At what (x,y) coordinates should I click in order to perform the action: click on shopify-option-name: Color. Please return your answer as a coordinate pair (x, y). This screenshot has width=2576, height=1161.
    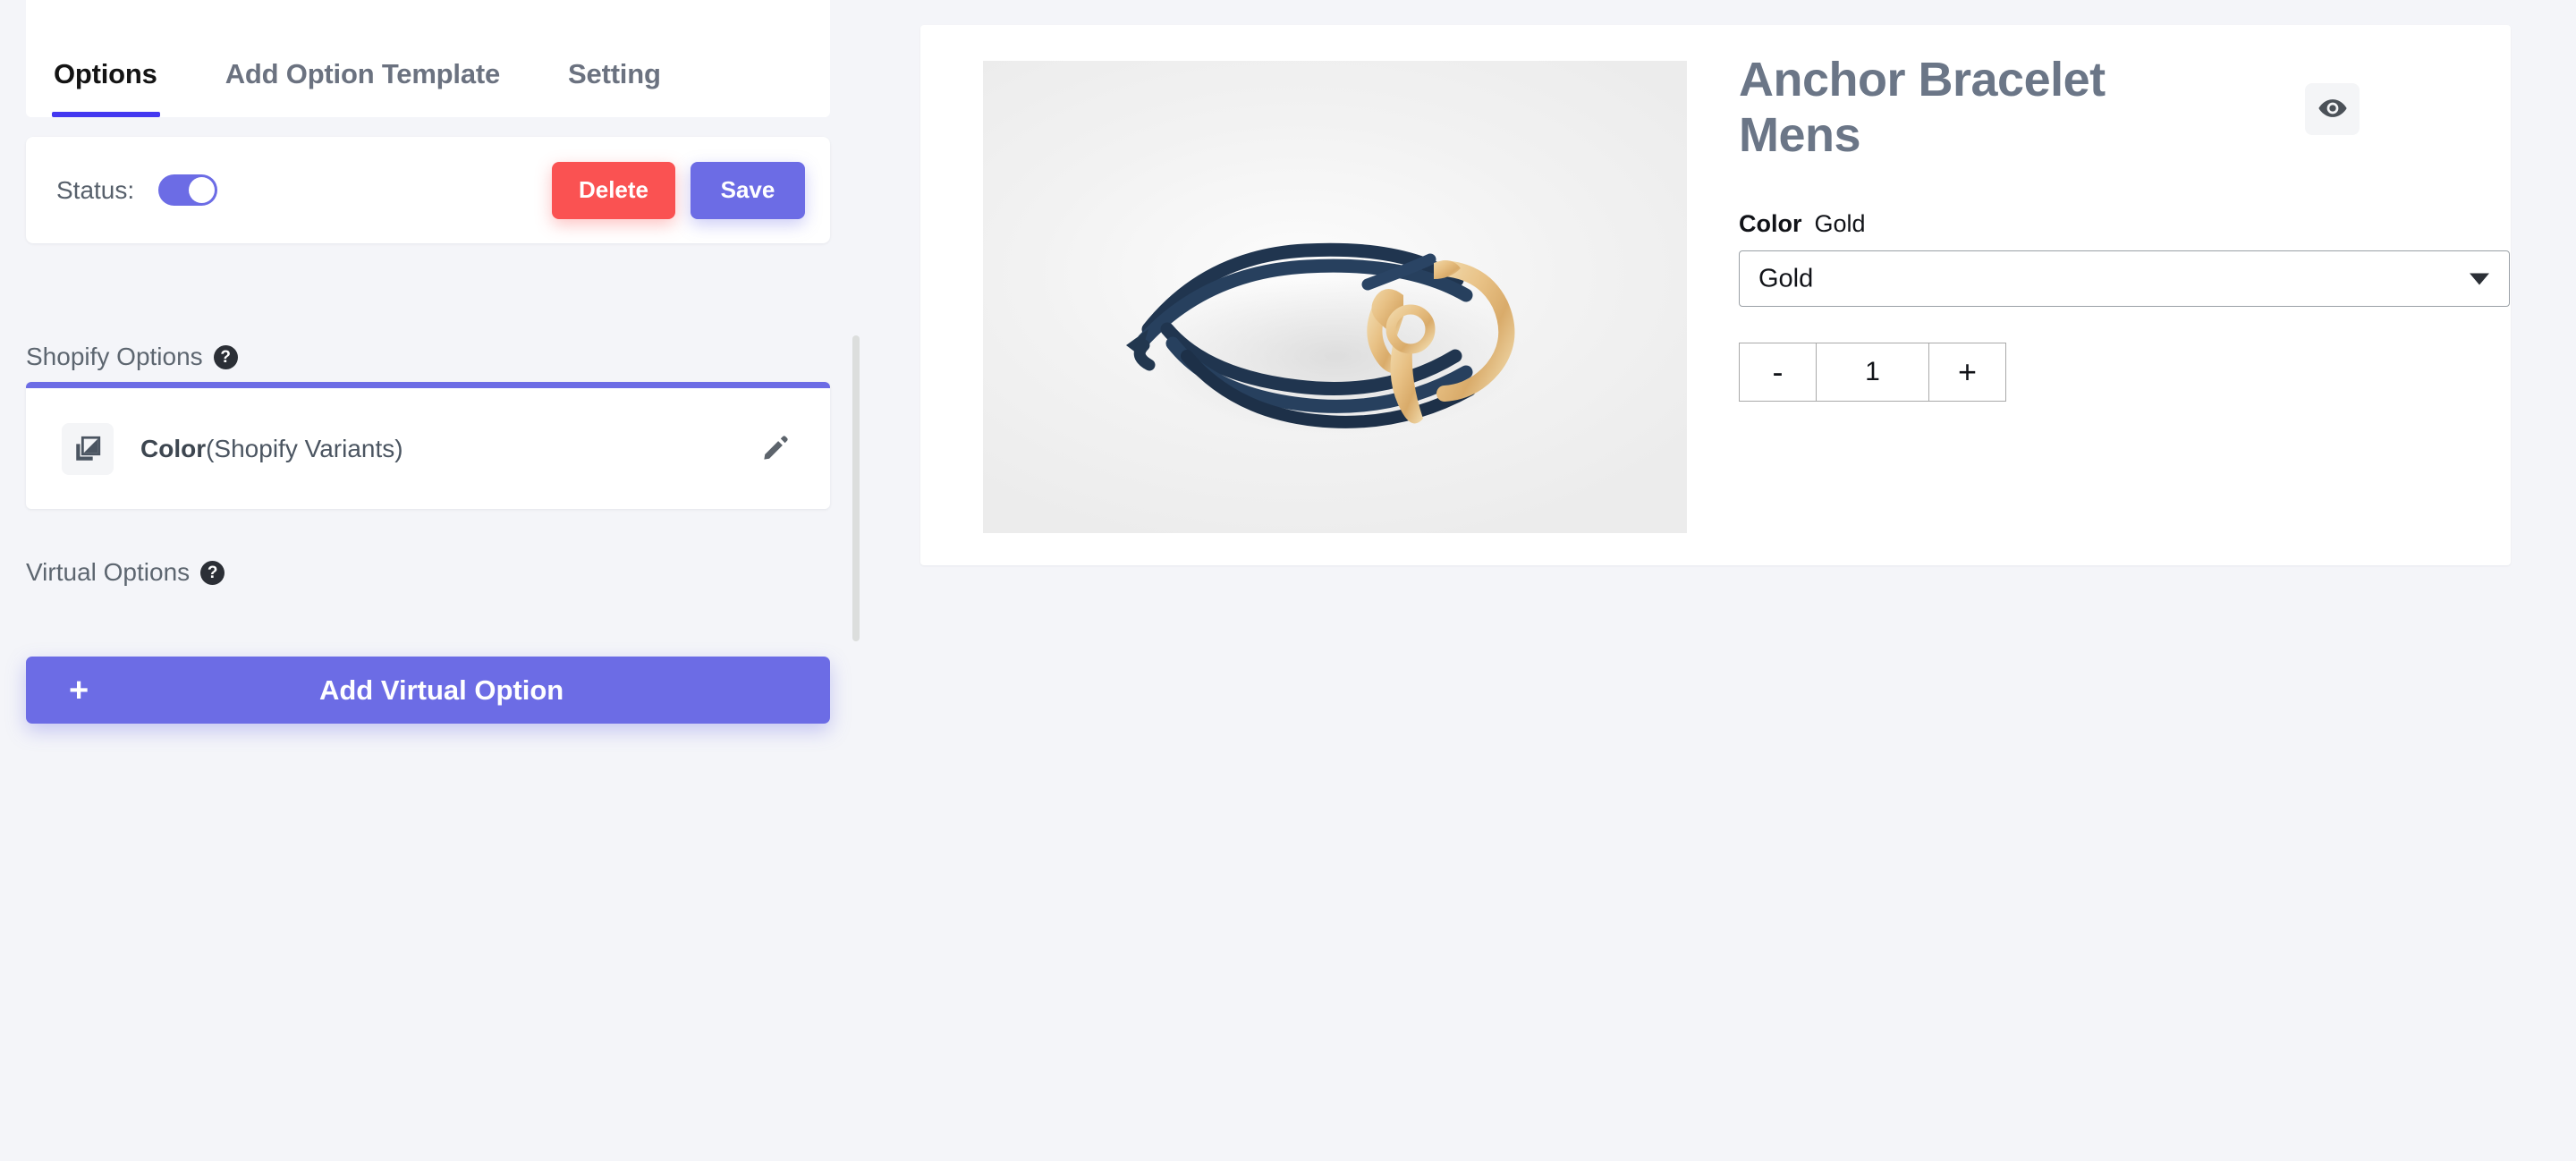
    Looking at the image, I should click on (173, 448).